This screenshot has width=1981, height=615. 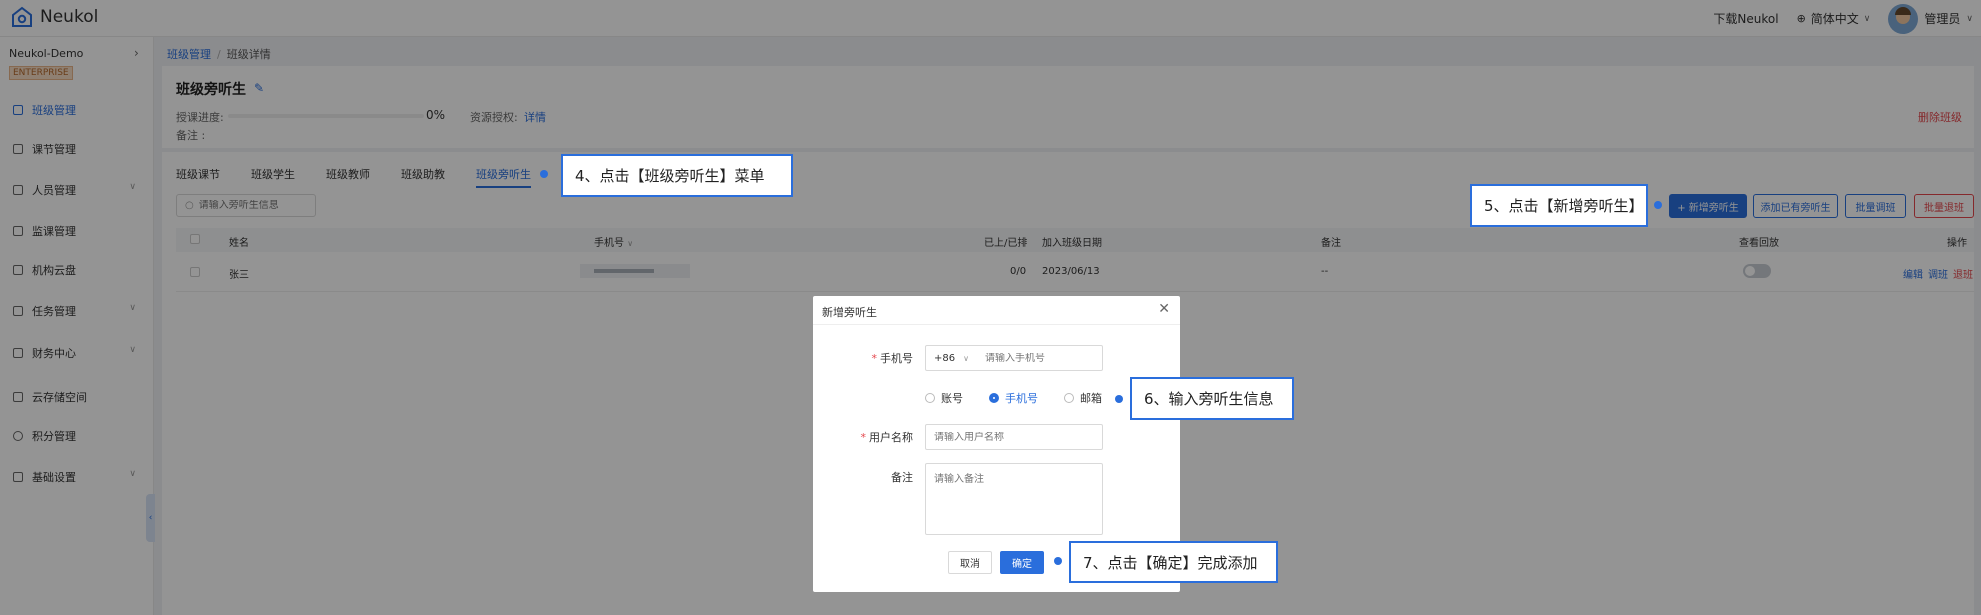 I want to click on callout-step4: 4、点击【班级旁听生】菜单, so click(x=677, y=175).